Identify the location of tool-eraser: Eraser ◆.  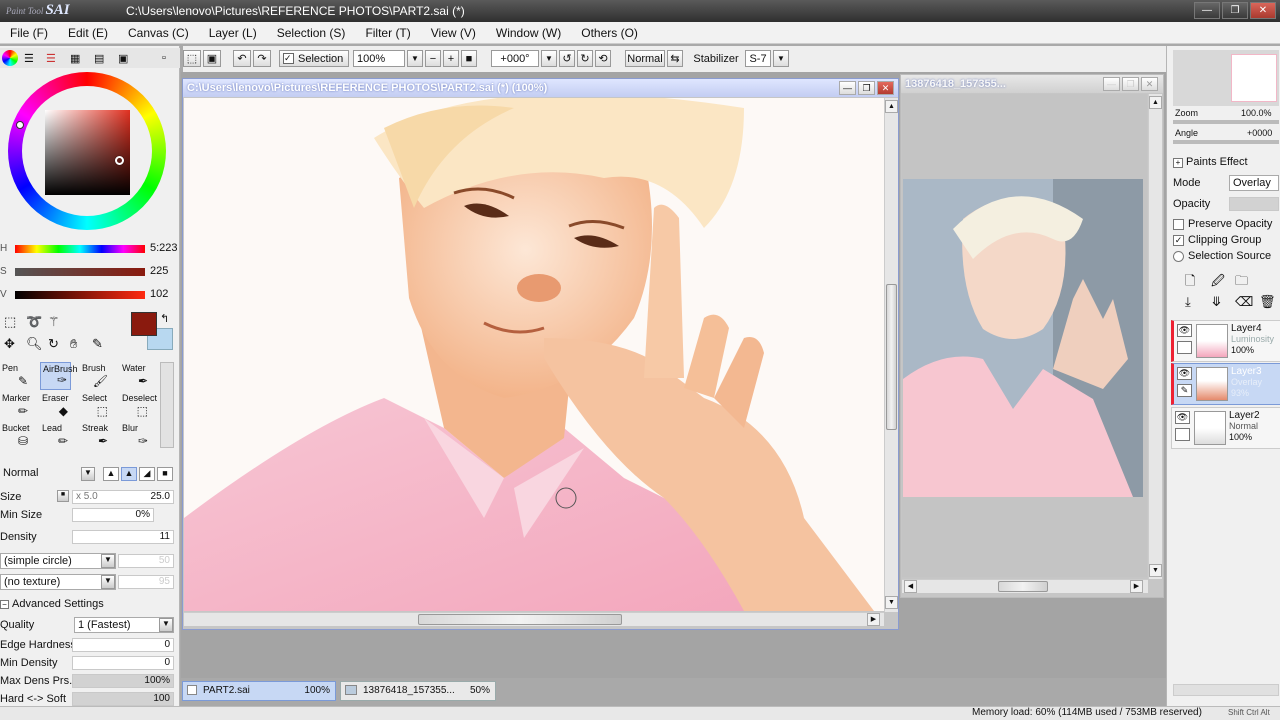
(55, 406).